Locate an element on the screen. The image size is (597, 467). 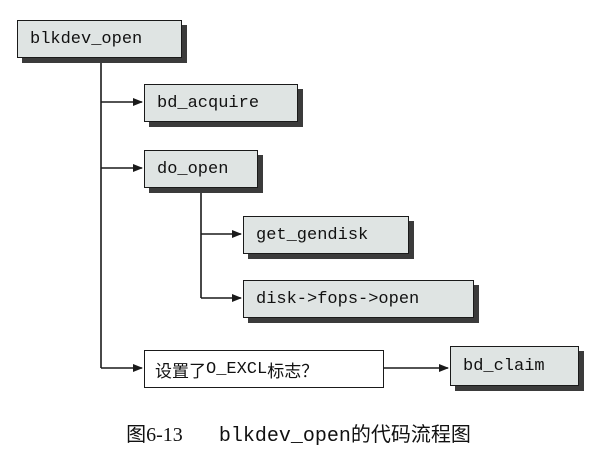
node-do-open-label: do_open is located at coordinates (193, 169).